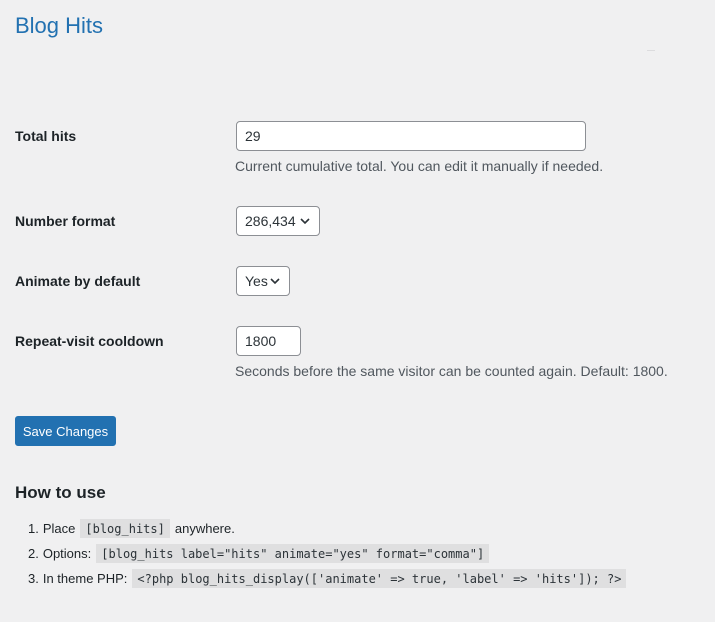 The image size is (715, 622). What do you see at coordinates (204, 528) in the screenshot?
I see `list-item-suffix: anywhere.` at bounding box center [204, 528].